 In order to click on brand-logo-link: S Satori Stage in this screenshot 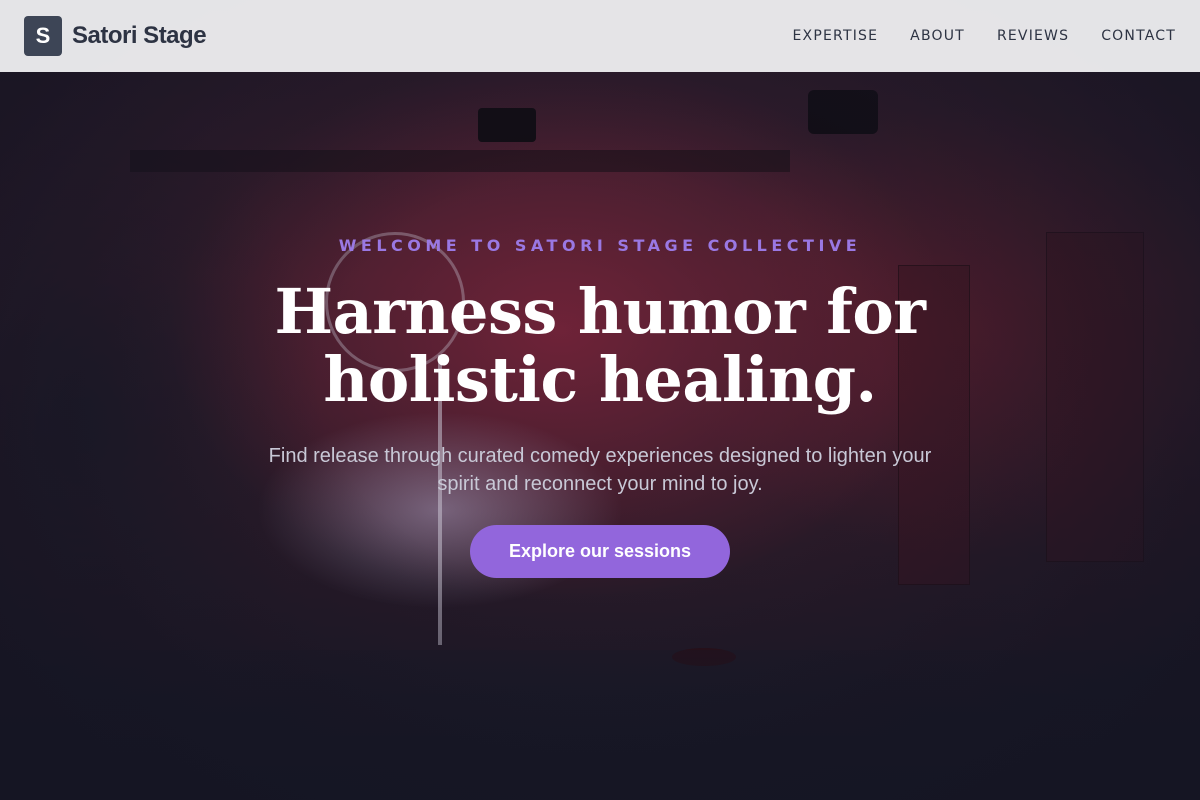, I will do `click(115, 36)`.